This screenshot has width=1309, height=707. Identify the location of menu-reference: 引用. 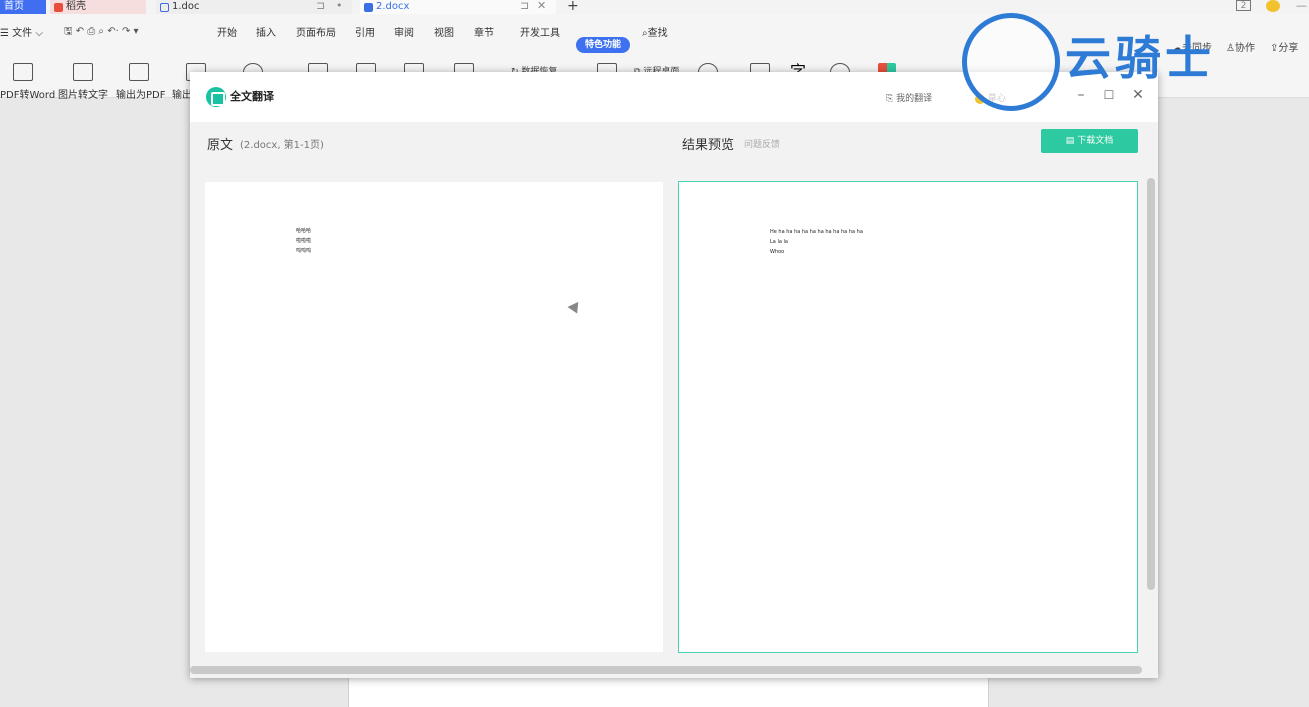
(365, 31).